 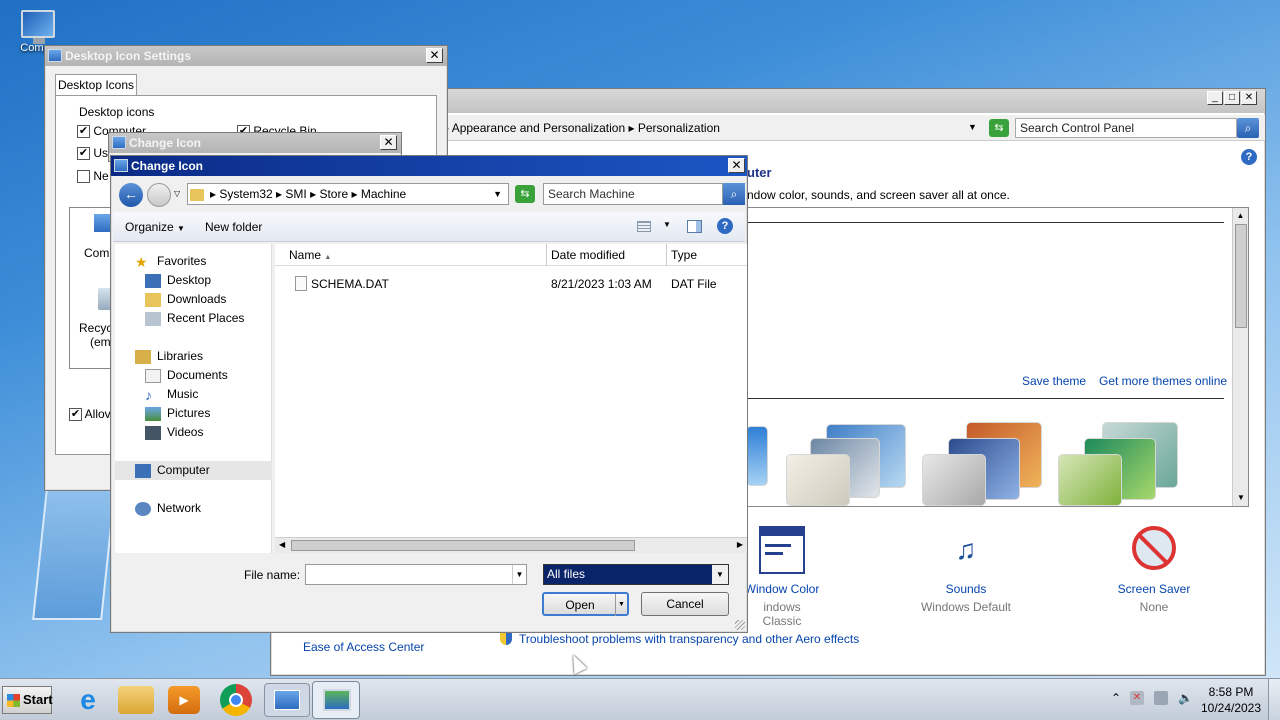 I want to click on scroll-down-icon: ▼, so click(x=1241, y=498).